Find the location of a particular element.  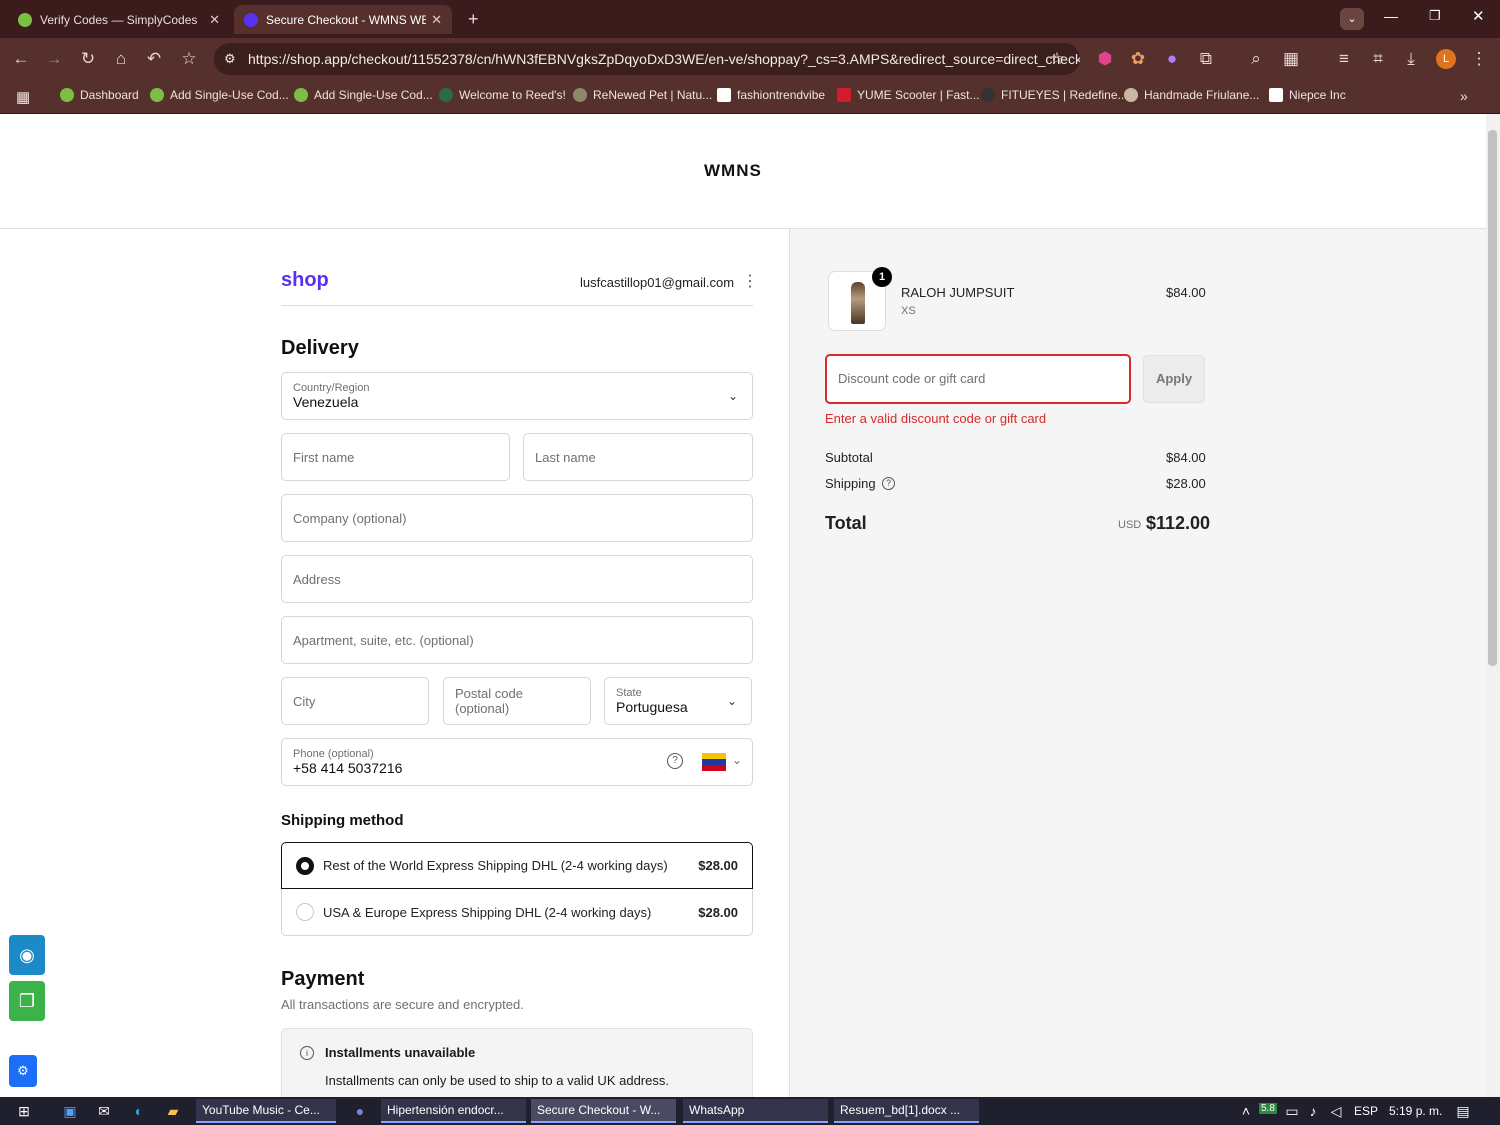

currency-code: USD is located at coordinates (1130, 525).